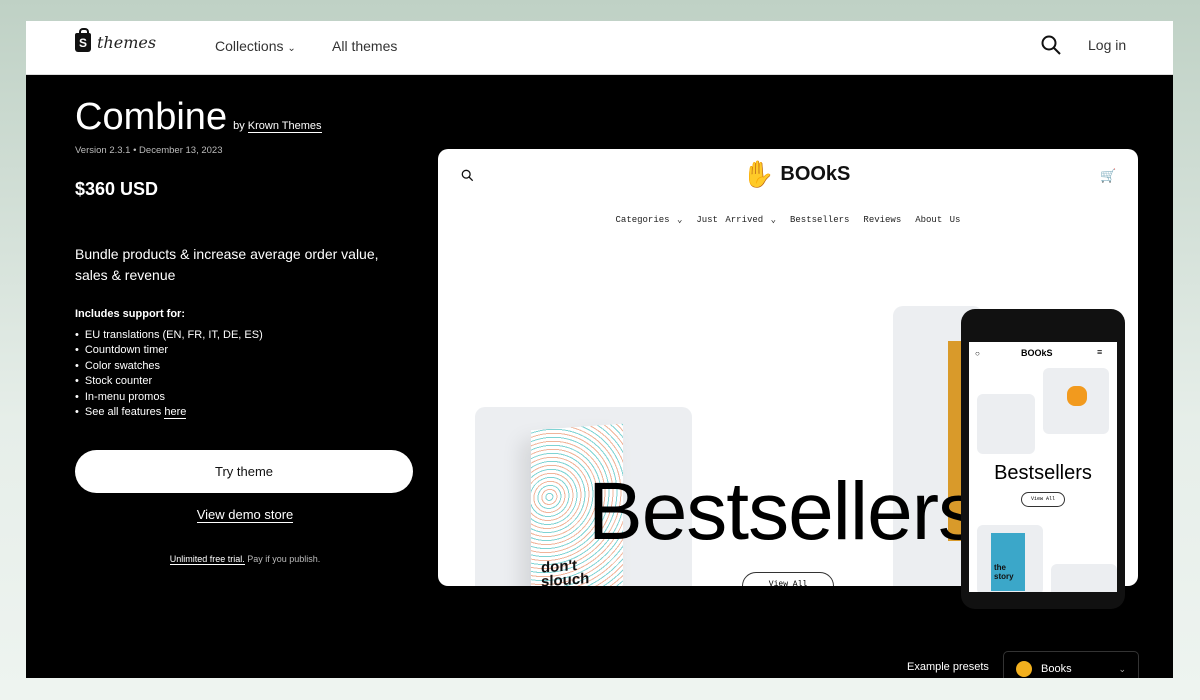 The height and width of the screenshot is (700, 1200). What do you see at coordinates (149, 150) in the screenshot?
I see `version-info: Version 2.3.1 • December 13, 2023` at bounding box center [149, 150].